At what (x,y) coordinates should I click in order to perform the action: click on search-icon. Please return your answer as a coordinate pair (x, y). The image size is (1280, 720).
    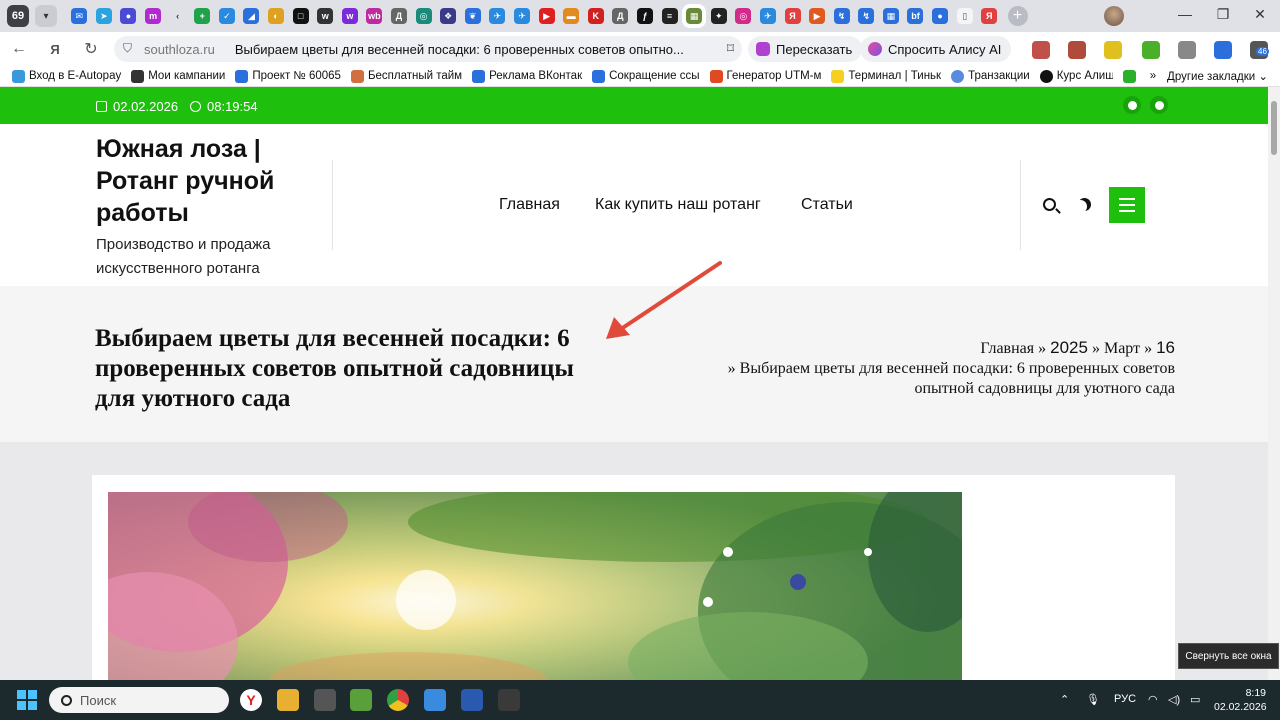
    Looking at the image, I should click on (1049, 204).